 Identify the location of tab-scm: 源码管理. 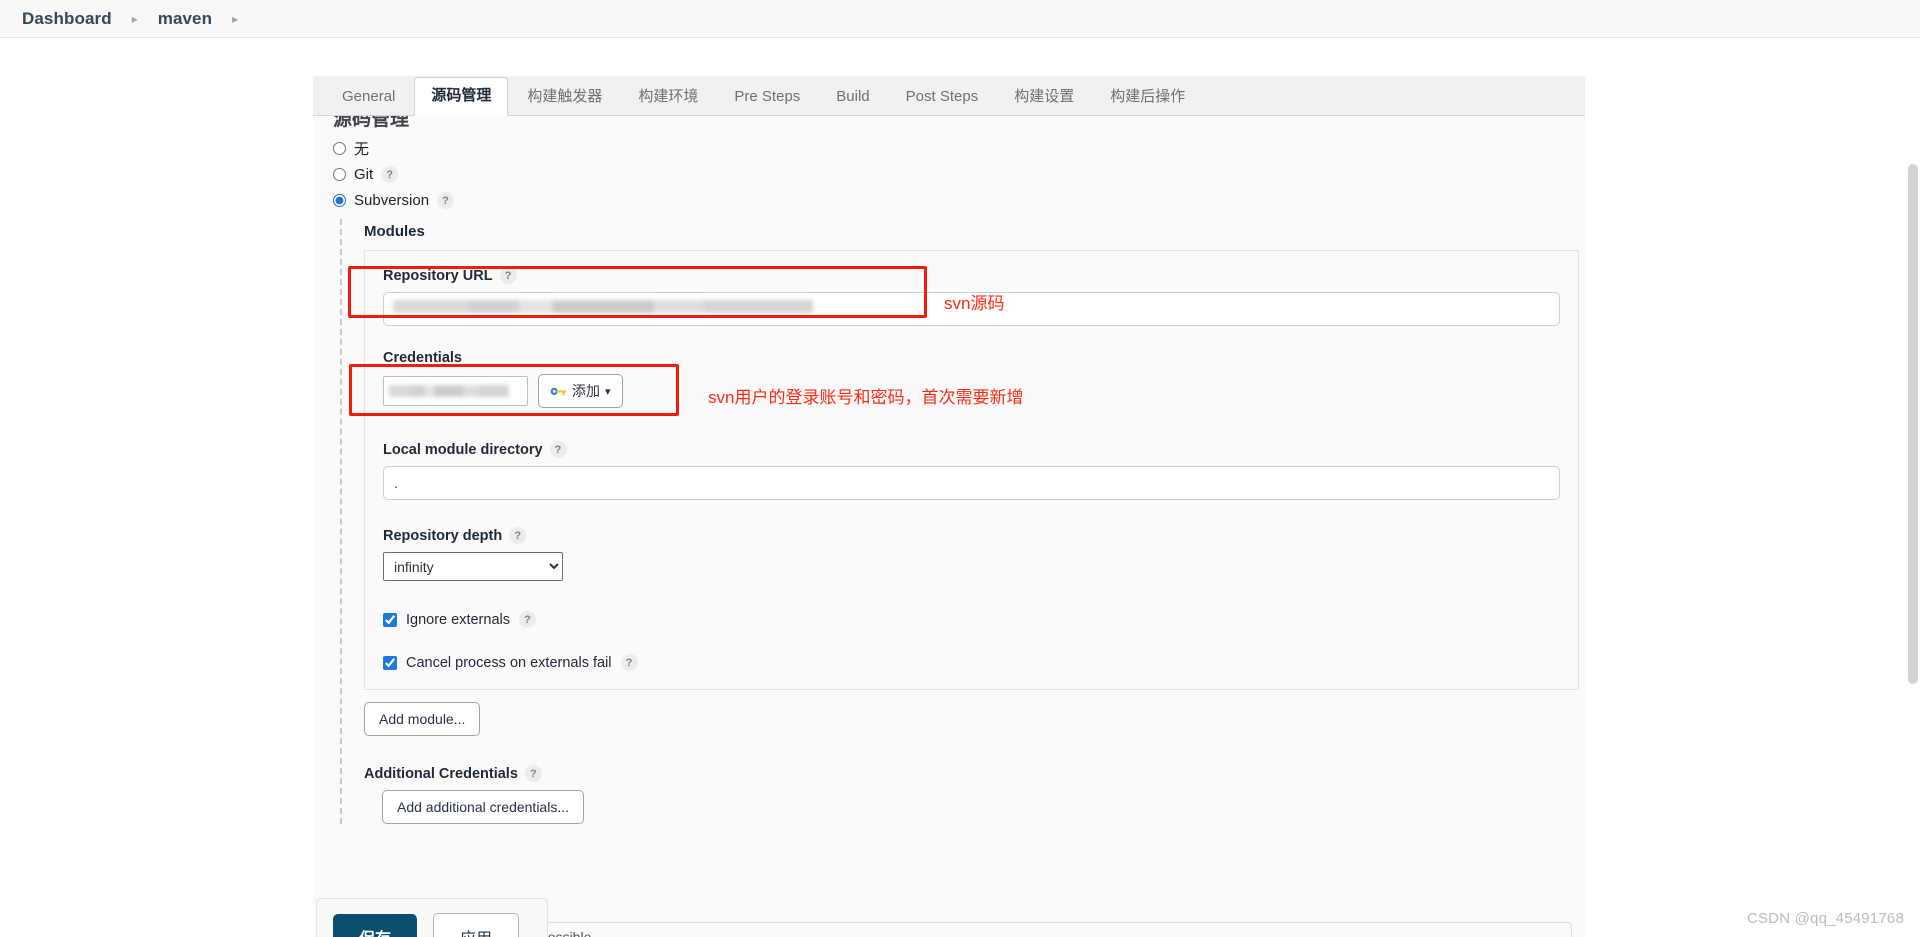
(461, 96).